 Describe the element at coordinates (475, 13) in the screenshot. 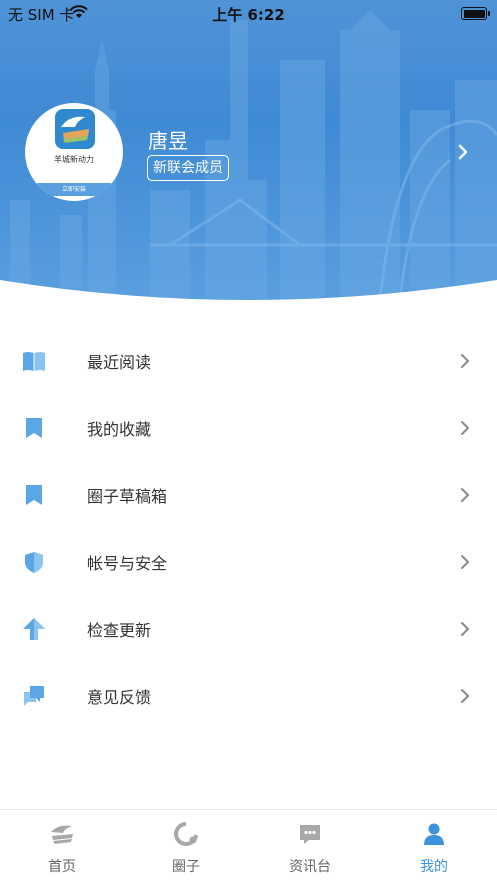

I see `battery-icon` at that location.